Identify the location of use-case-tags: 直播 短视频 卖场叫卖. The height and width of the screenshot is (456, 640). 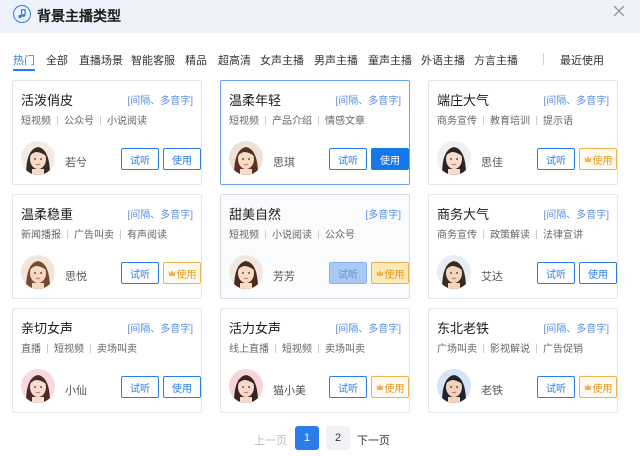
(79, 347).